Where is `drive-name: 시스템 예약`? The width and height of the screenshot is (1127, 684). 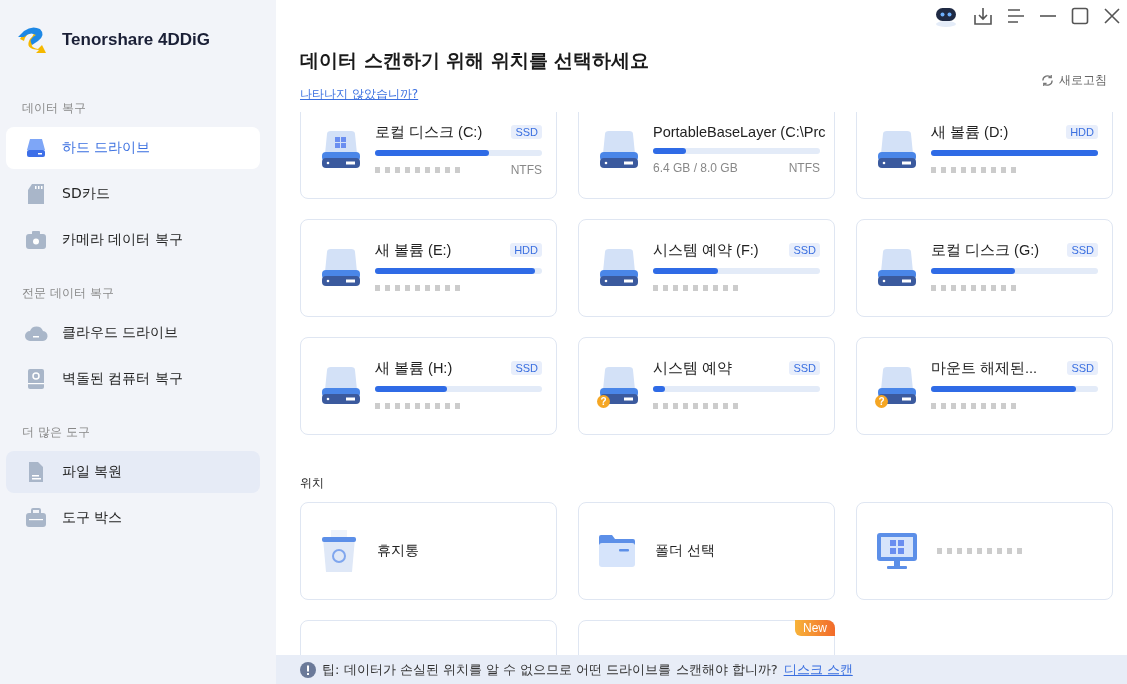
drive-name: 시스템 예약 is located at coordinates (693, 368).